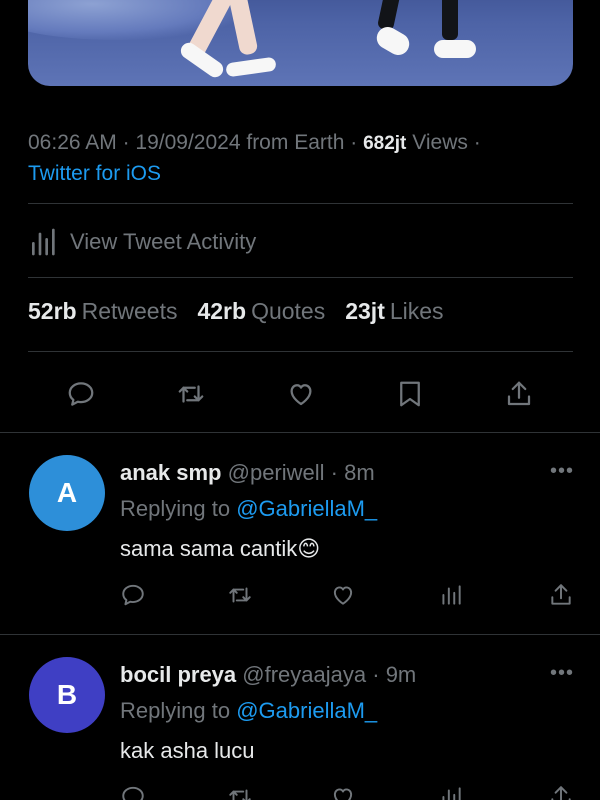  Describe the element at coordinates (295, 142) in the screenshot. I see `tweet-location: from Earth` at that location.